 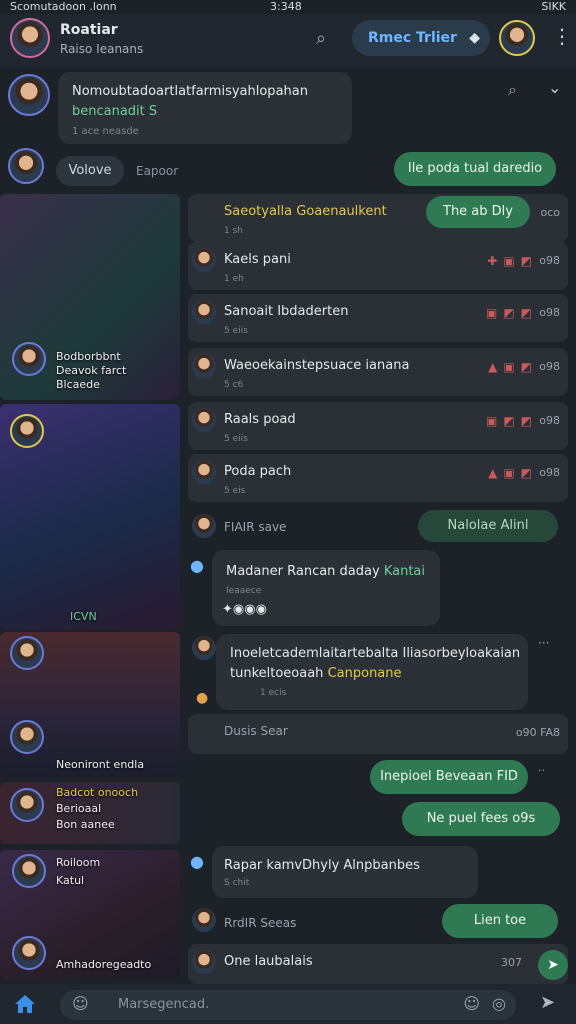 I want to click on item-name: Saeotyalla Goaenaulkent, so click(x=305, y=211).